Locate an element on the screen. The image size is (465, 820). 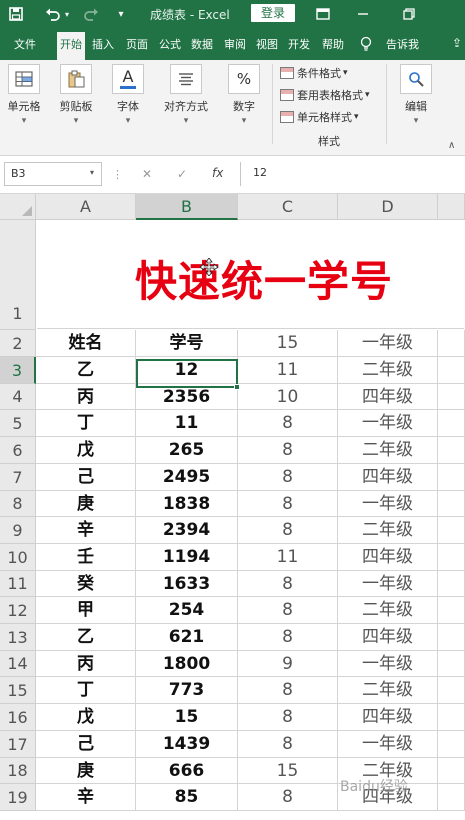
student-id-cell: 265 is located at coordinates (187, 450).